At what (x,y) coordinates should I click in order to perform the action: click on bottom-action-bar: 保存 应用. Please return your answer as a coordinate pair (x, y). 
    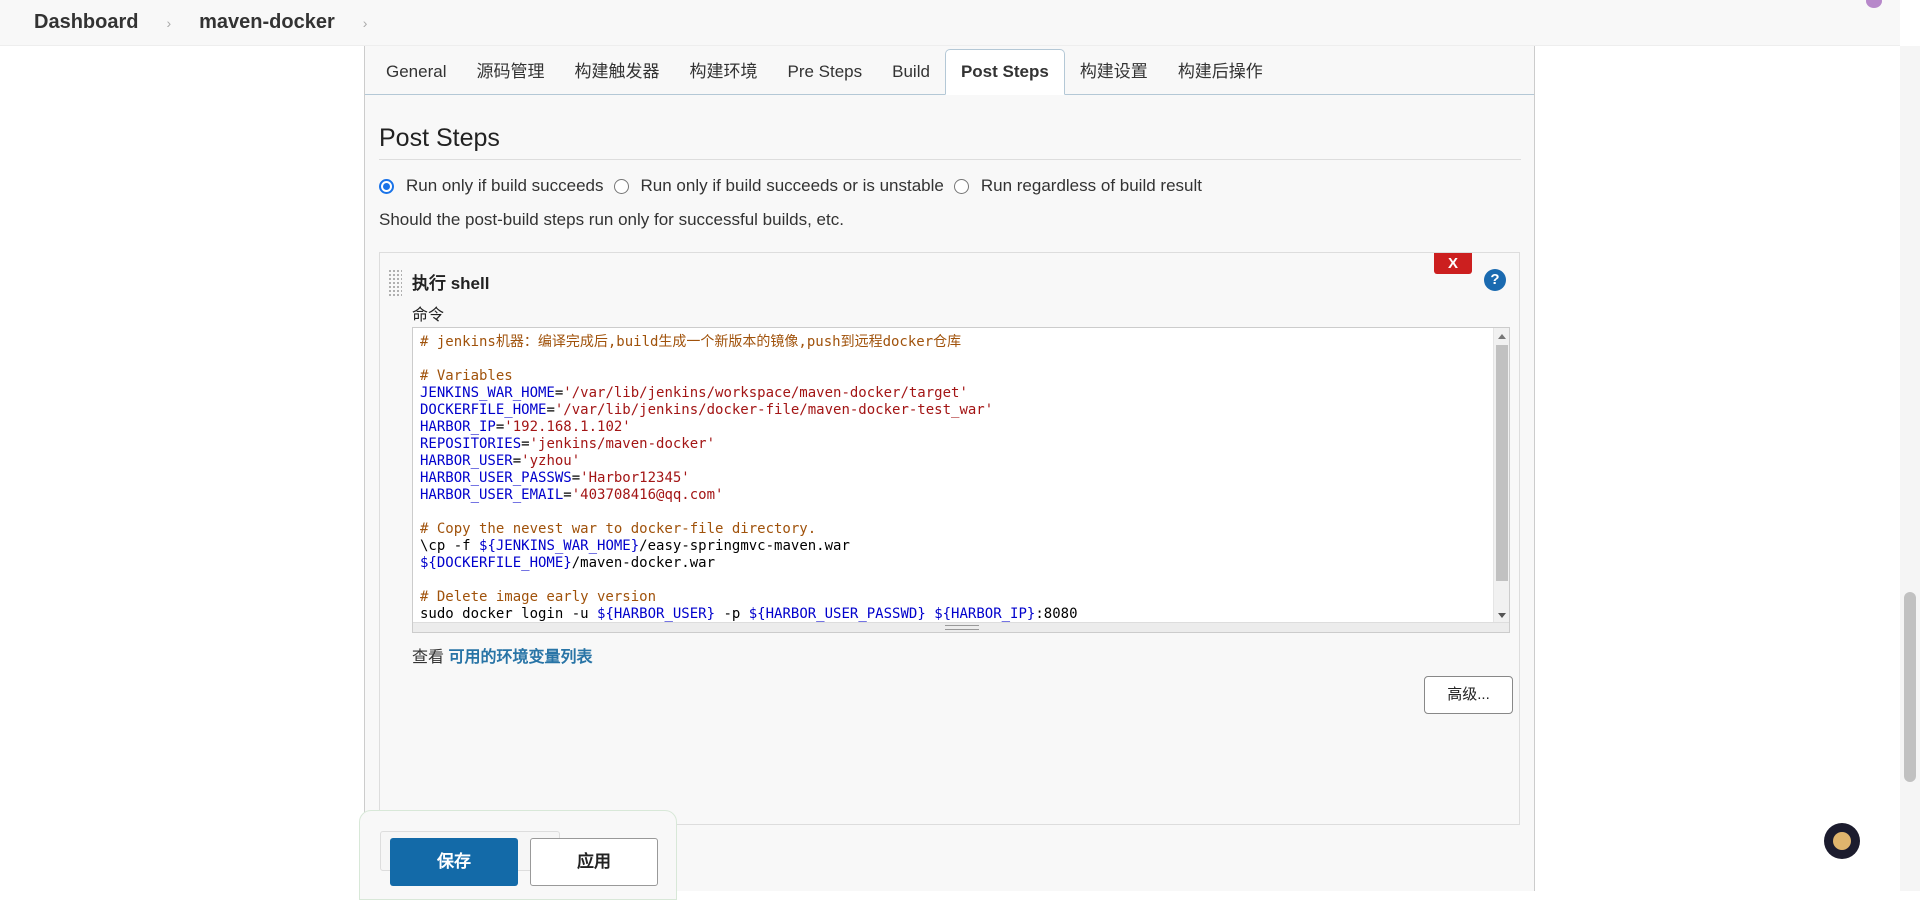
    Looking at the image, I should click on (518, 855).